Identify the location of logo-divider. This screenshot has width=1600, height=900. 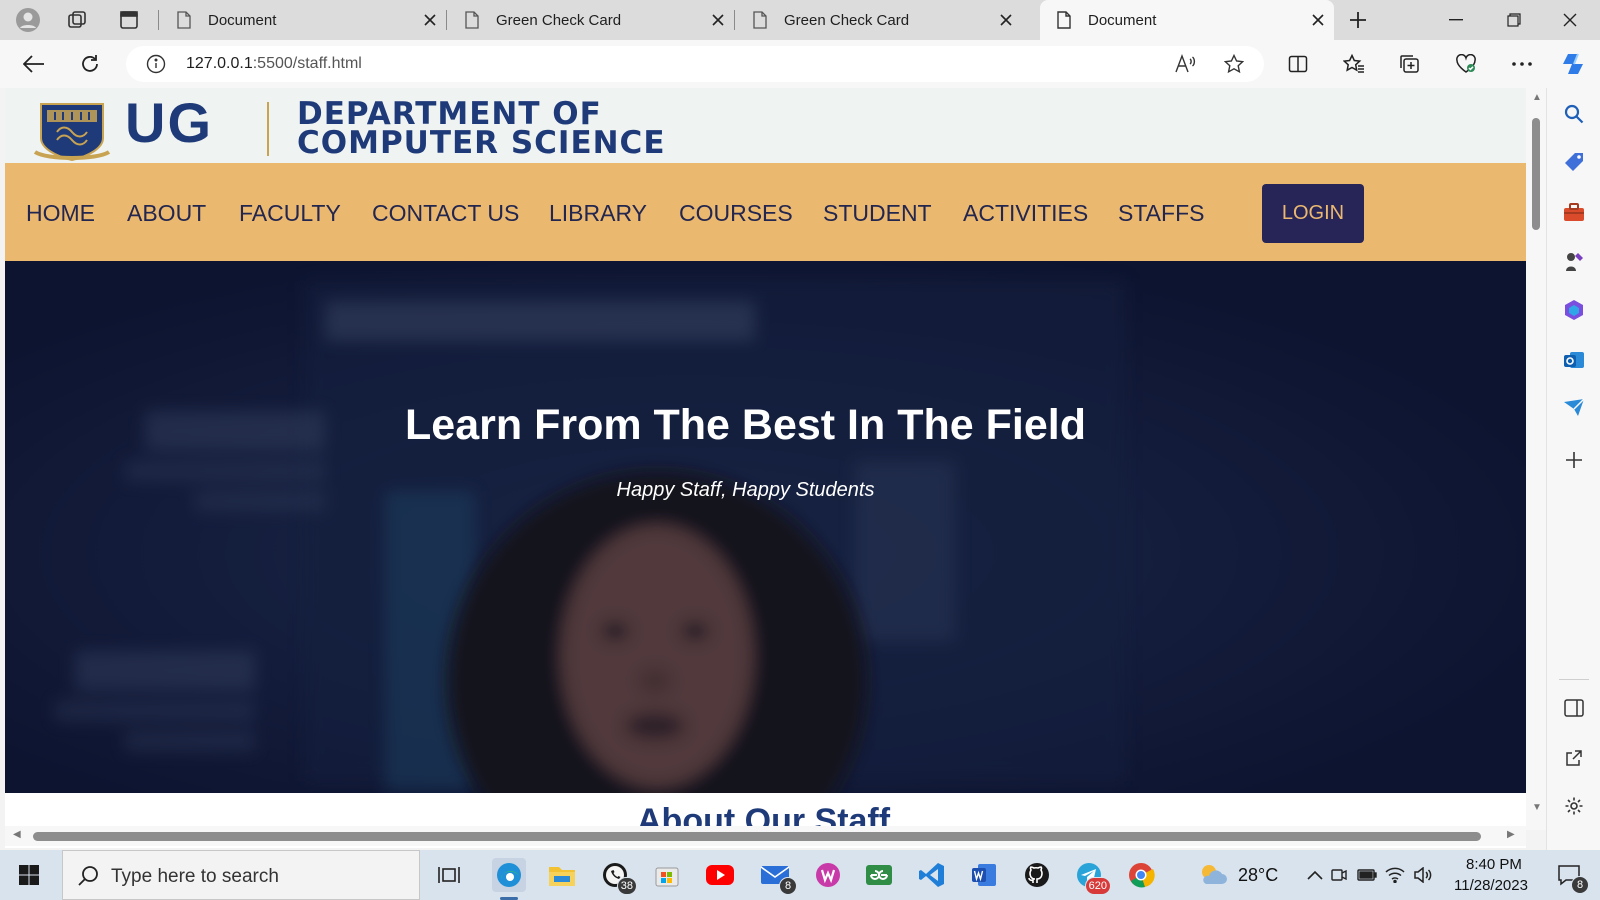
(268, 129).